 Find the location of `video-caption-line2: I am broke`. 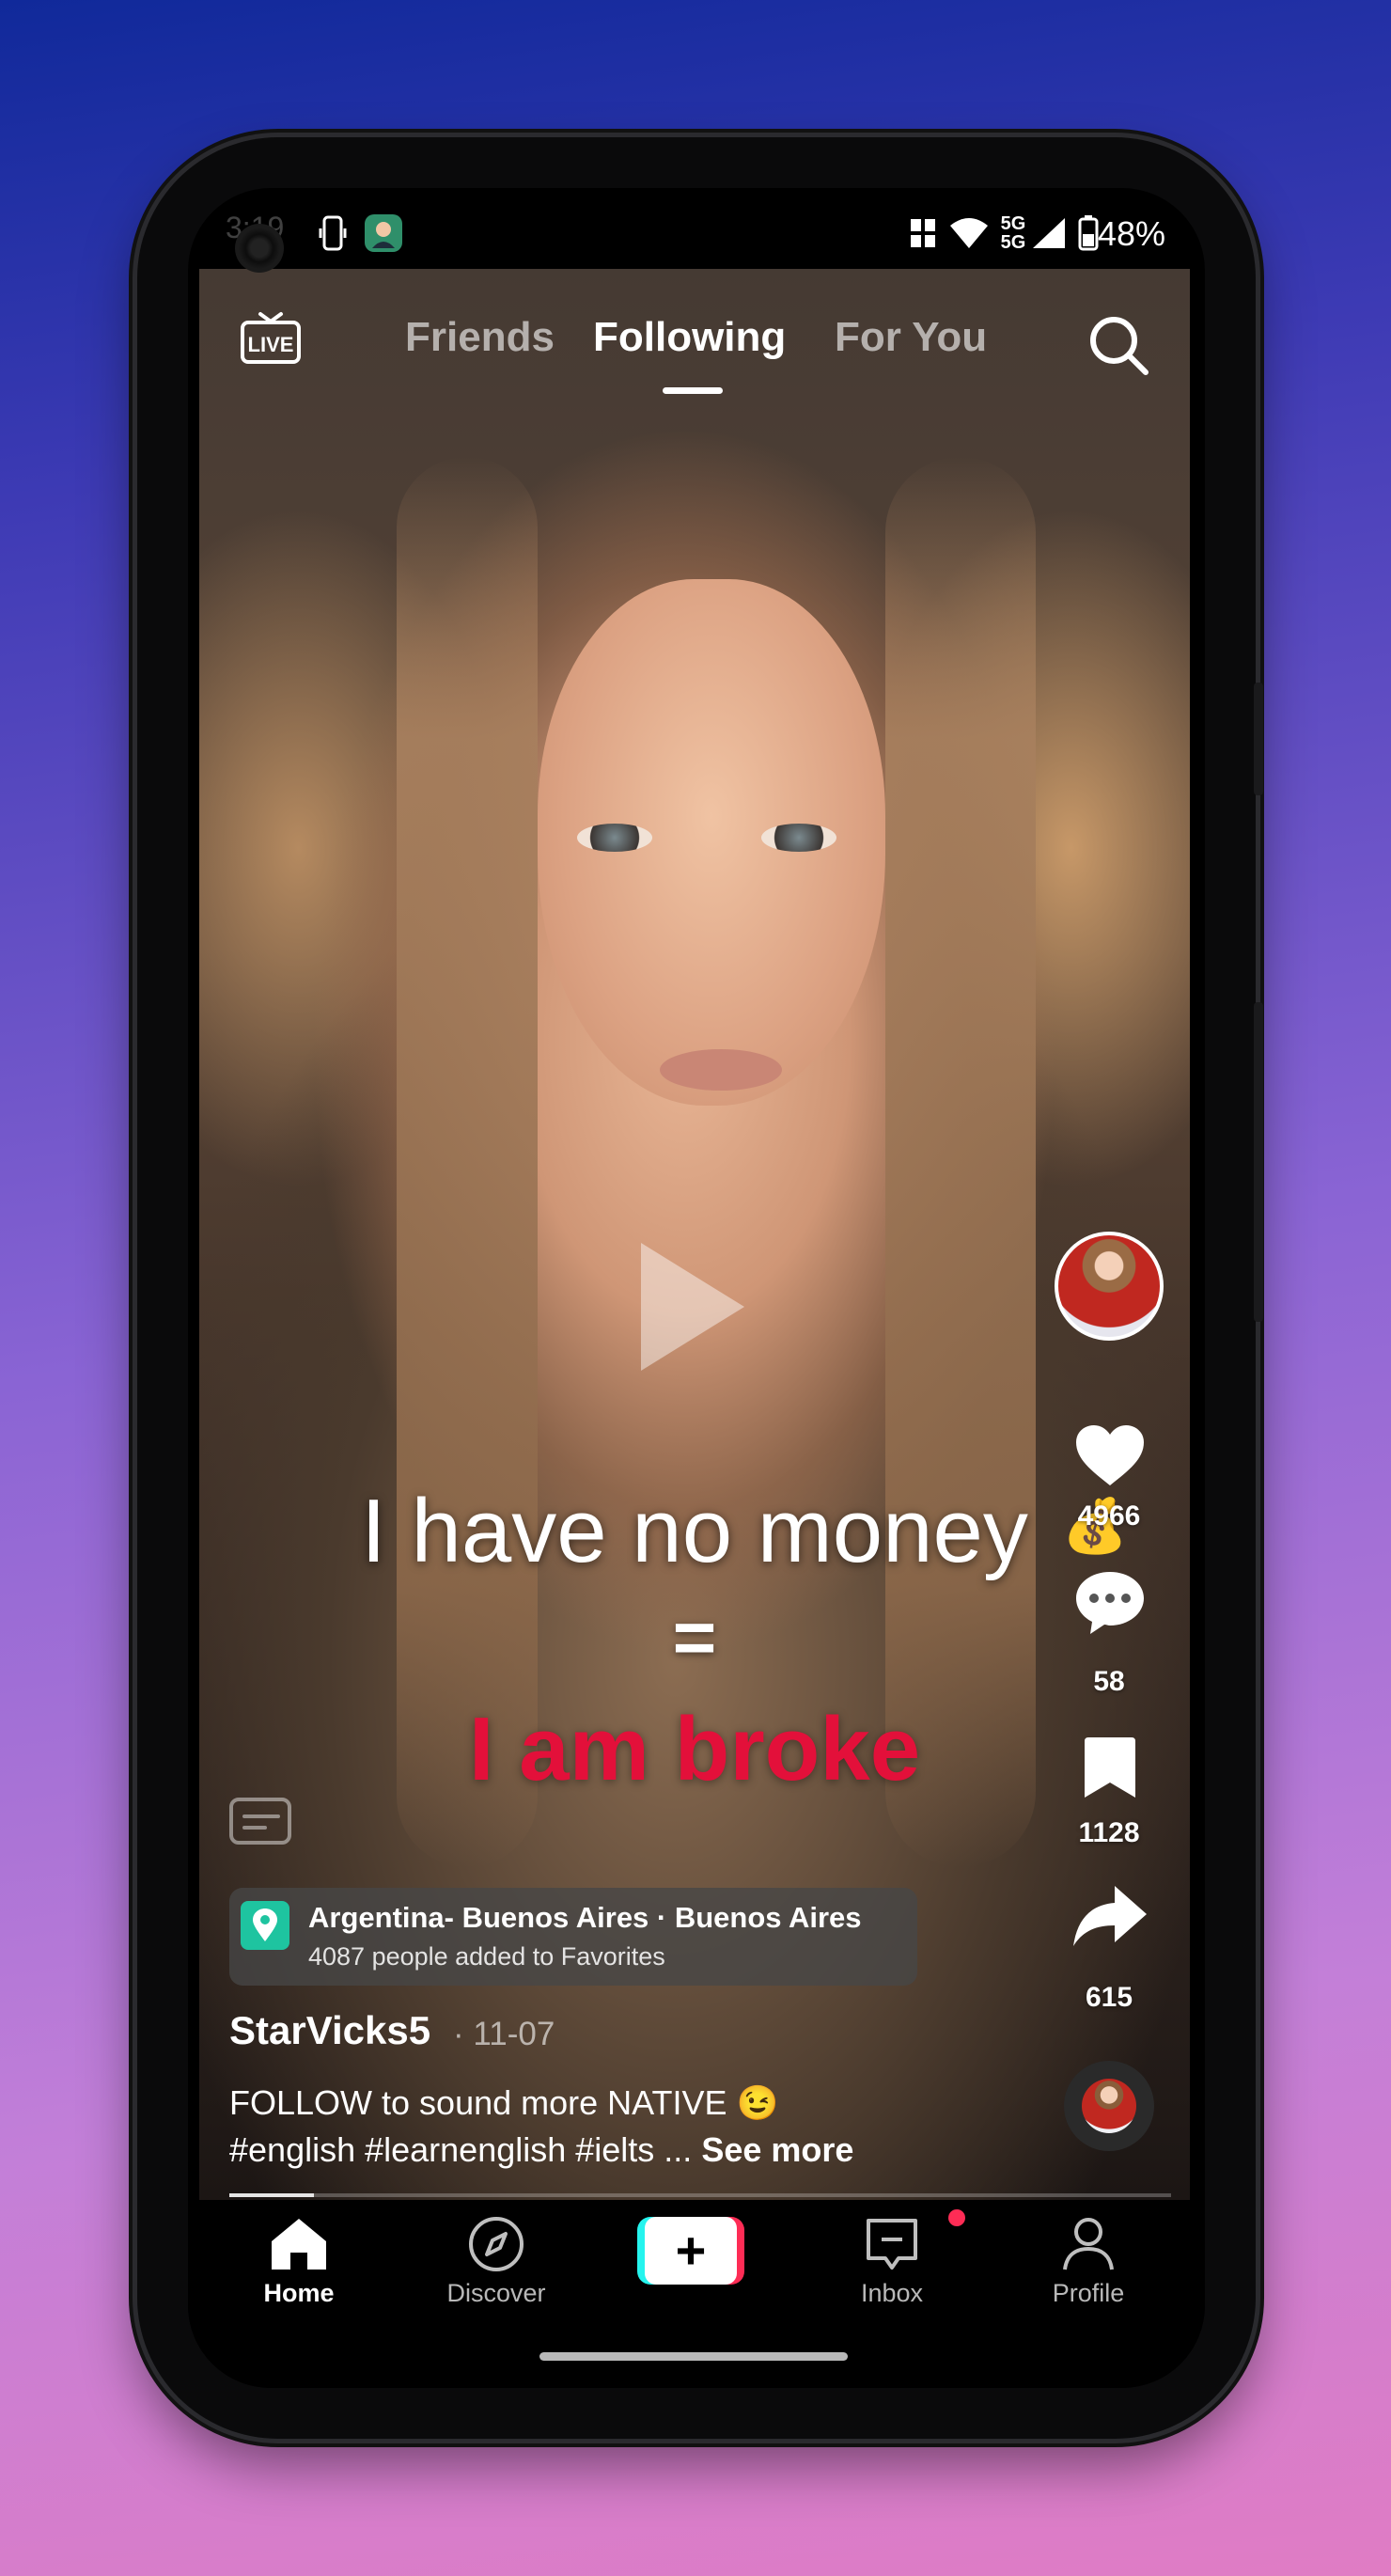

video-caption-line2: I am broke is located at coordinates (695, 1749).